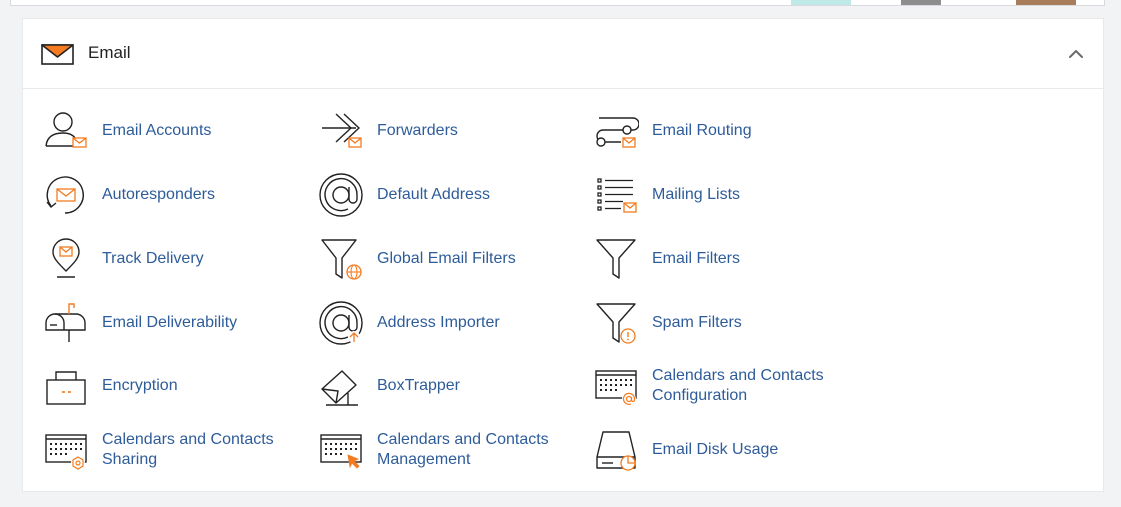  What do you see at coordinates (66, 195) in the screenshot?
I see `autoresponder-icon` at bounding box center [66, 195].